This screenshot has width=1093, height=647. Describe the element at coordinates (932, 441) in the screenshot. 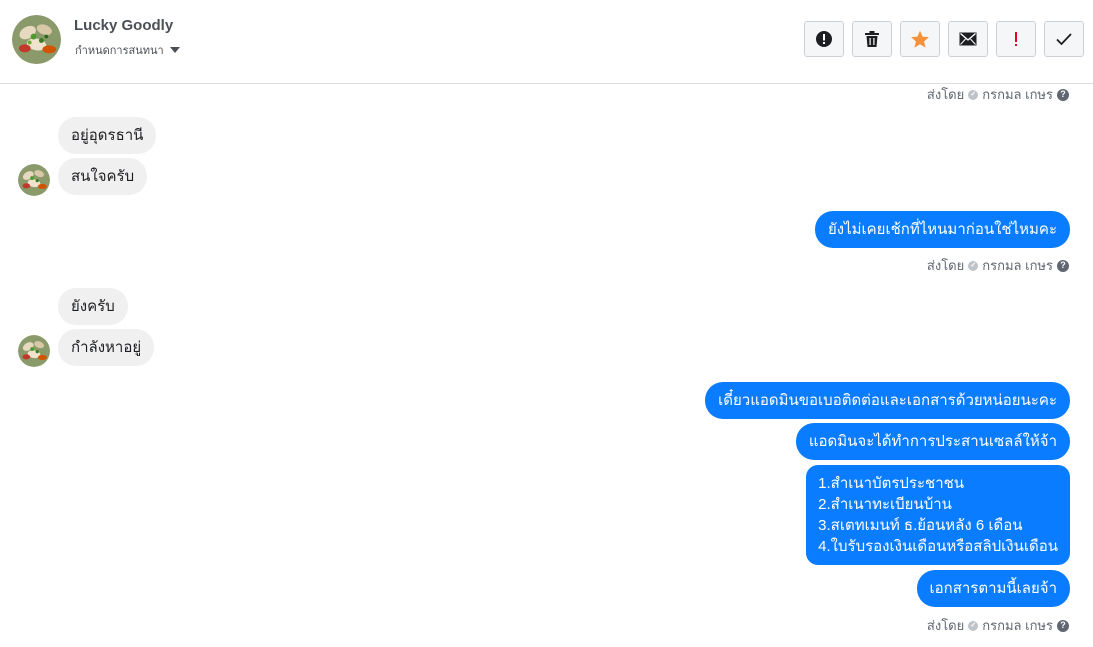

I see `outgoing-message: แอดมินจะได้ทำการประสานเซลล์ให้จ้า` at that location.